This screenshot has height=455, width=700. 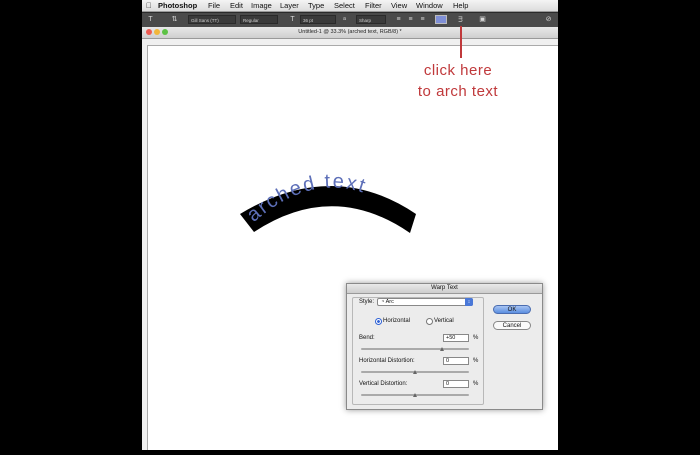 I want to click on horizontal-radio, so click(x=378, y=321).